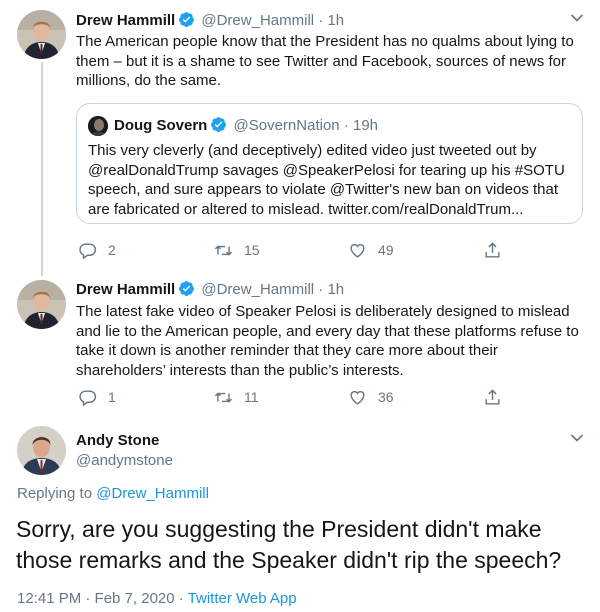  Describe the element at coordinates (152, 493) in the screenshot. I see `replying-to-link: @Drew_Hammill` at that location.